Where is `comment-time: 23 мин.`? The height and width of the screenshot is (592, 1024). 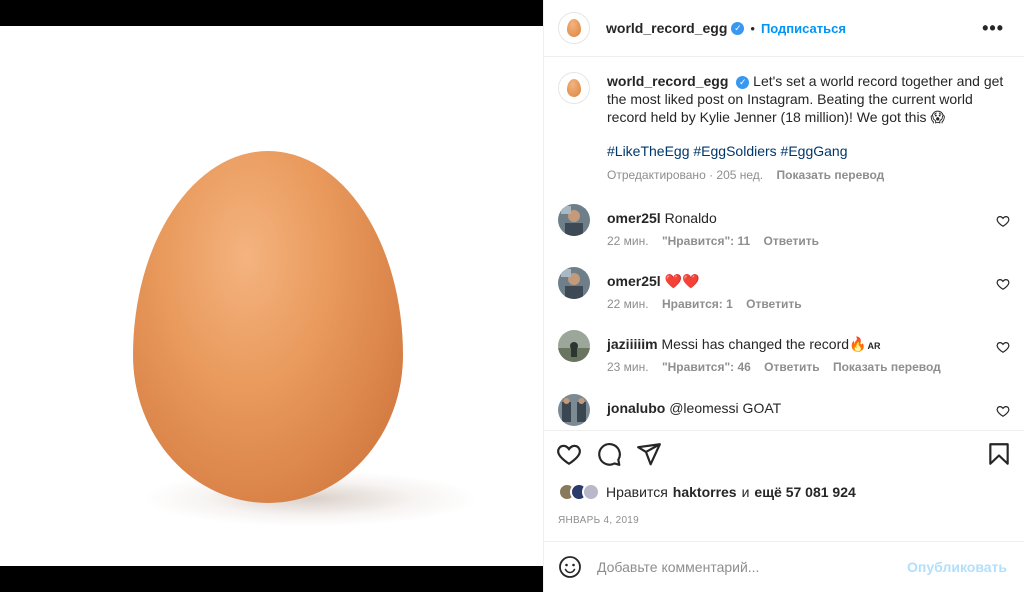 comment-time: 23 мин. is located at coordinates (628, 367).